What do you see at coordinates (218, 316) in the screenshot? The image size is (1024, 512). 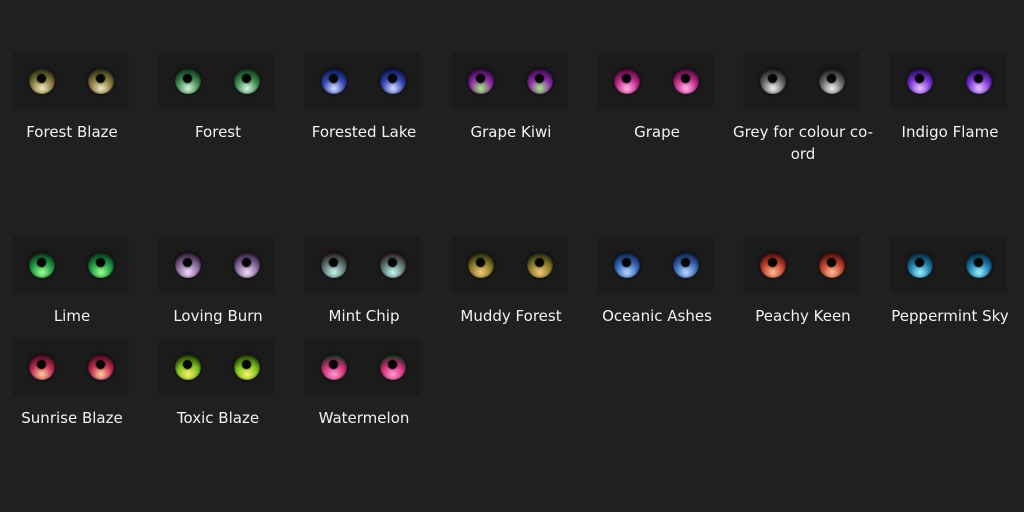 I see `swatch-label: Loving Burn` at bounding box center [218, 316].